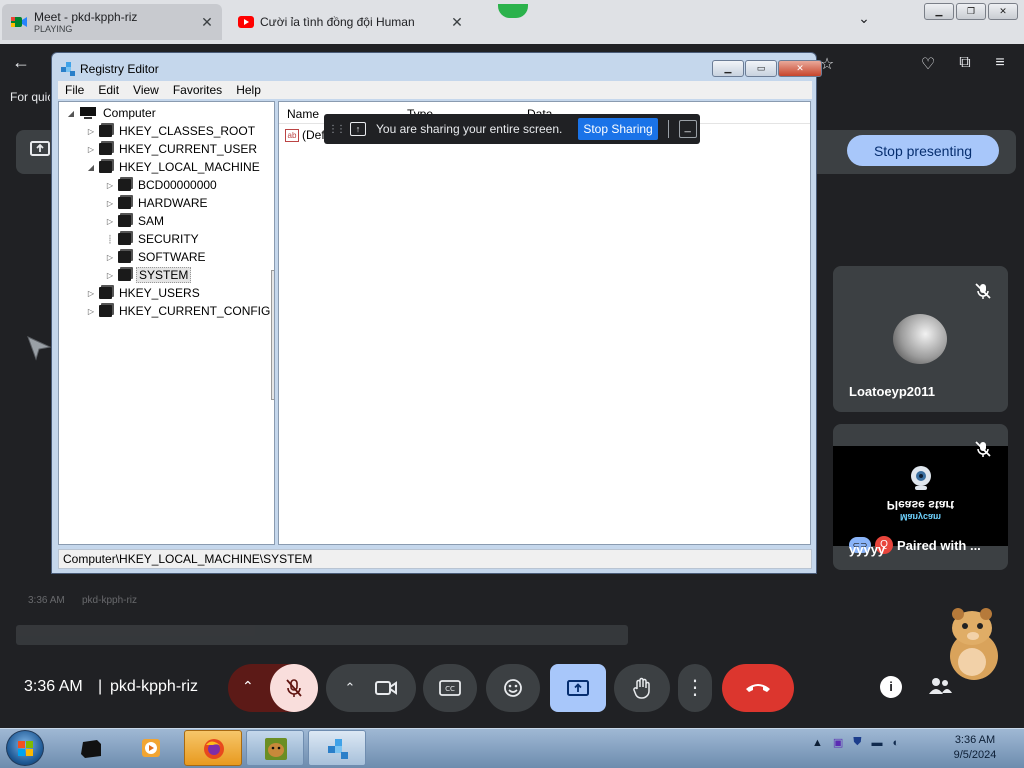 The height and width of the screenshot is (768, 1024). What do you see at coordinates (761, 68) in the screenshot?
I see `maximize-button: ▭` at bounding box center [761, 68].